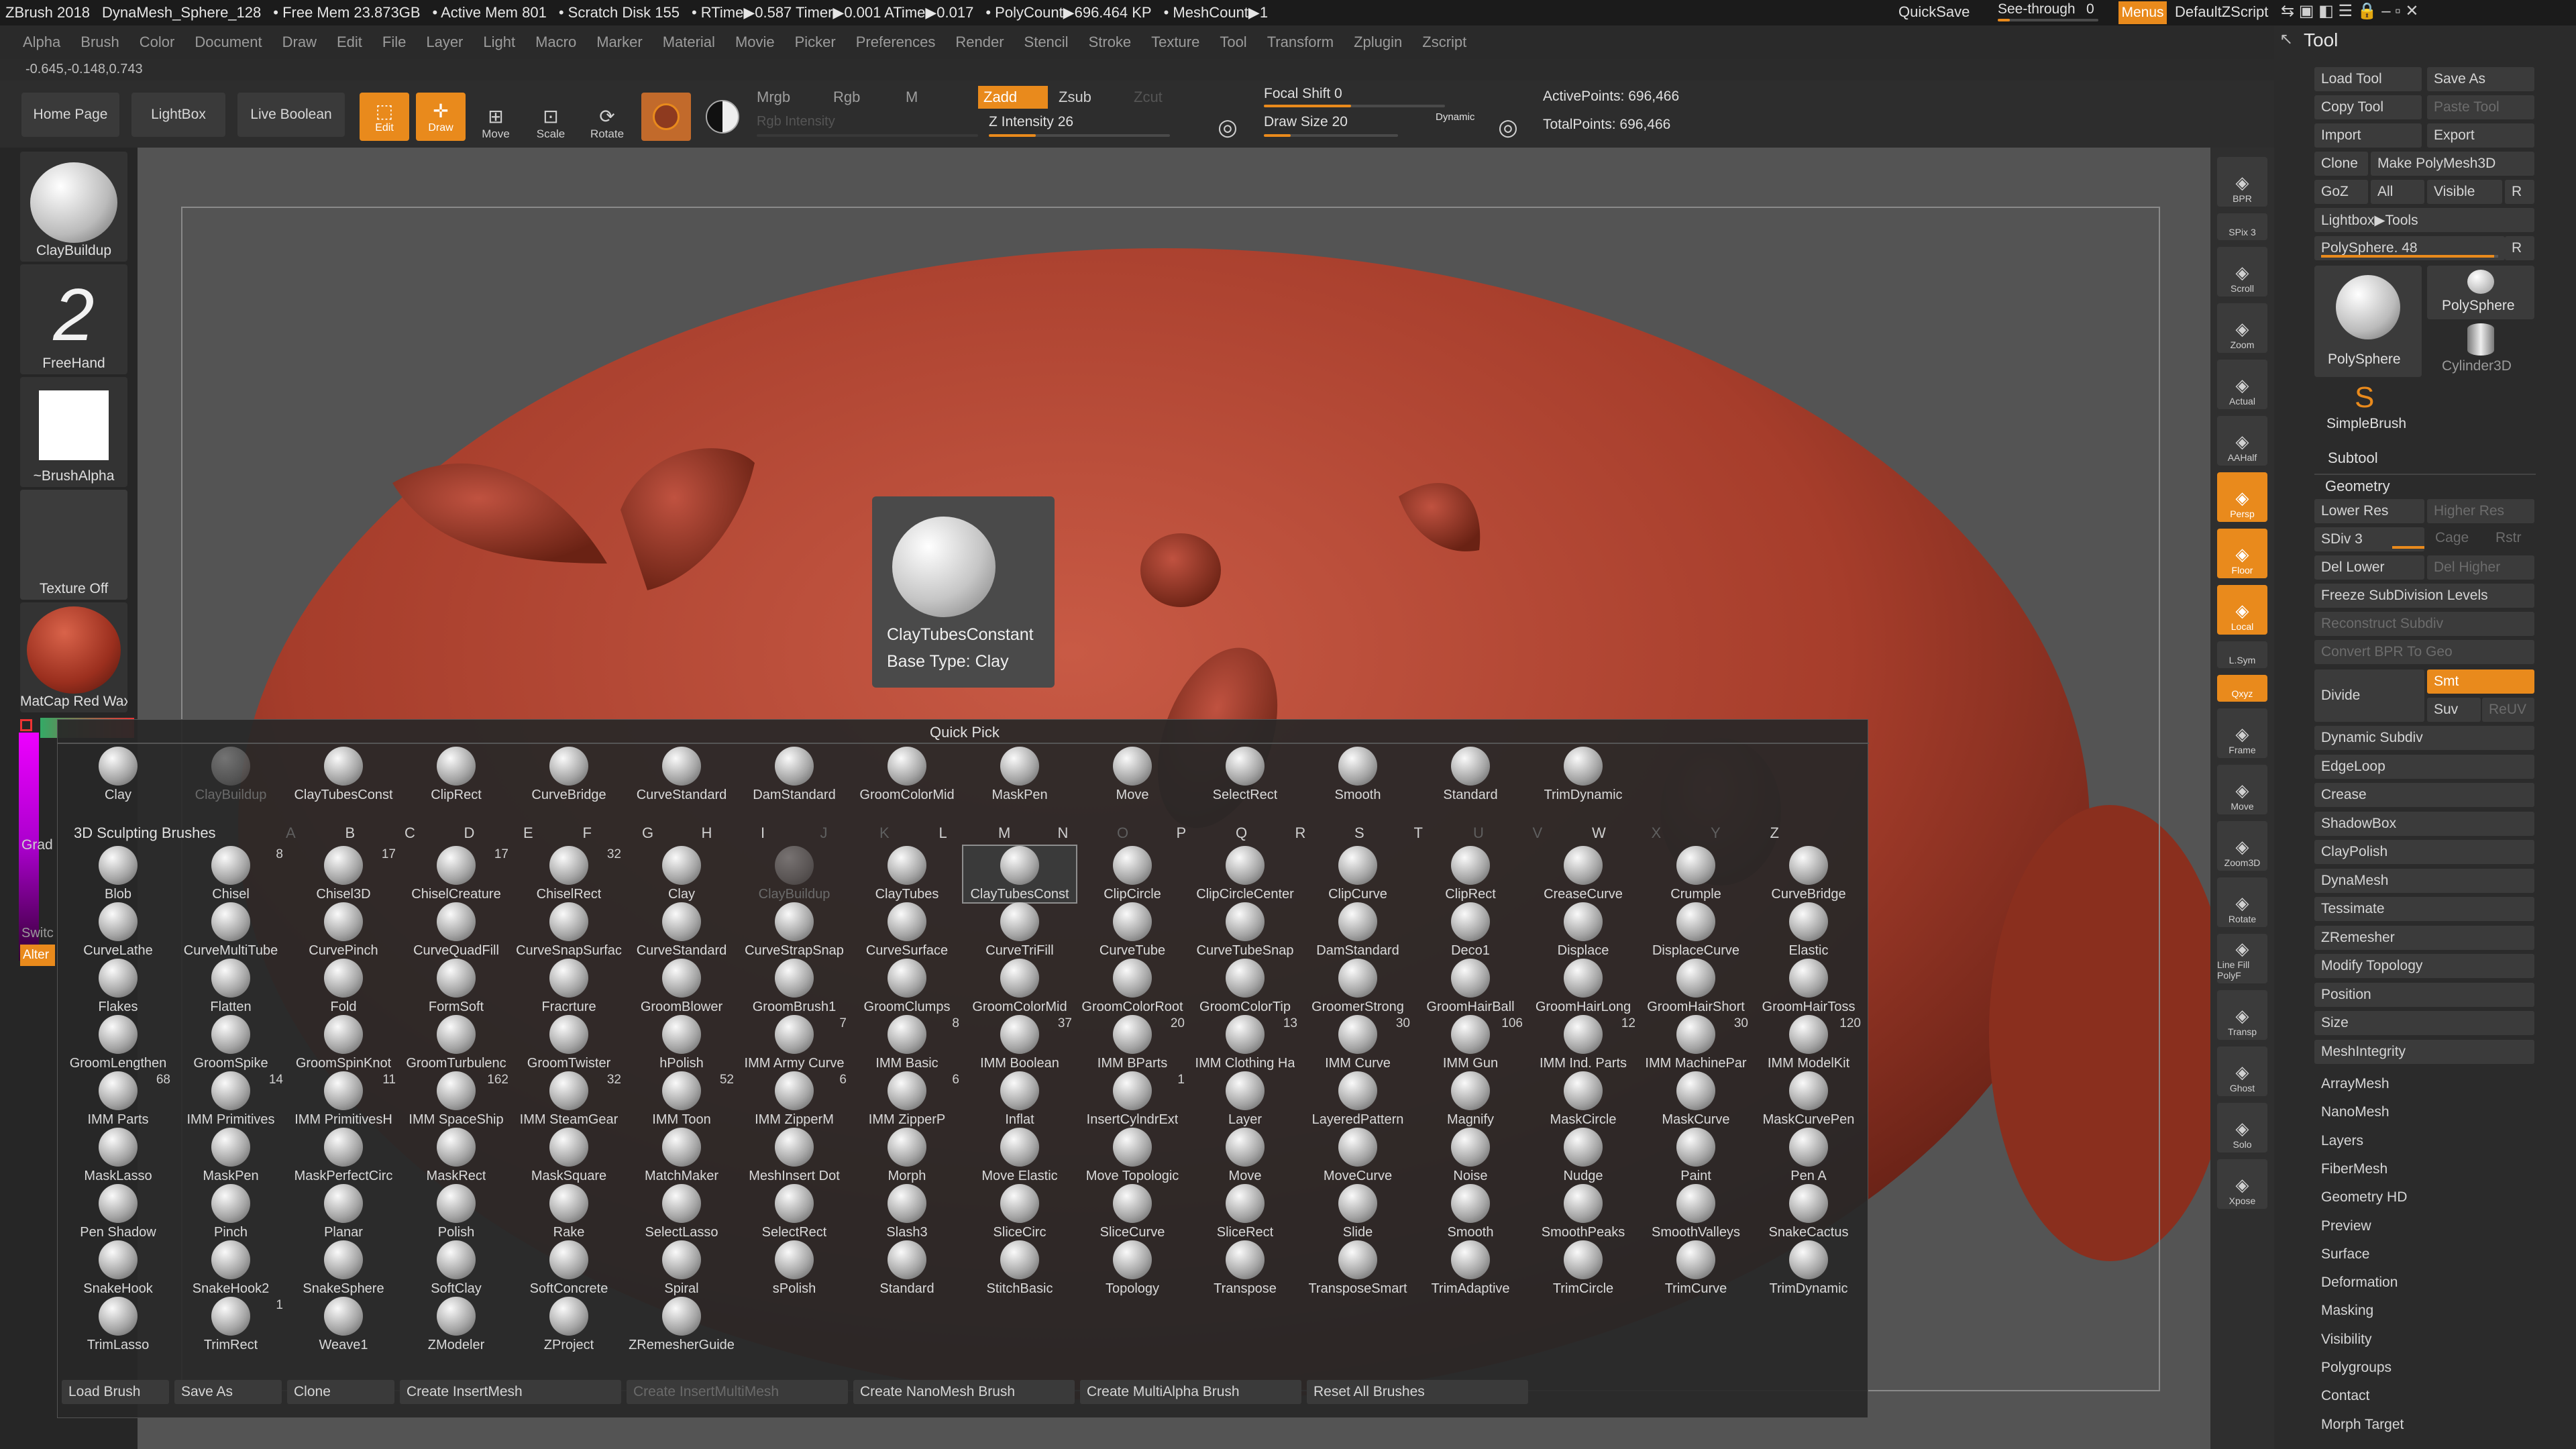  What do you see at coordinates (1470, 775) in the screenshot?
I see `quick-pick-standard: Standard` at bounding box center [1470, 775].